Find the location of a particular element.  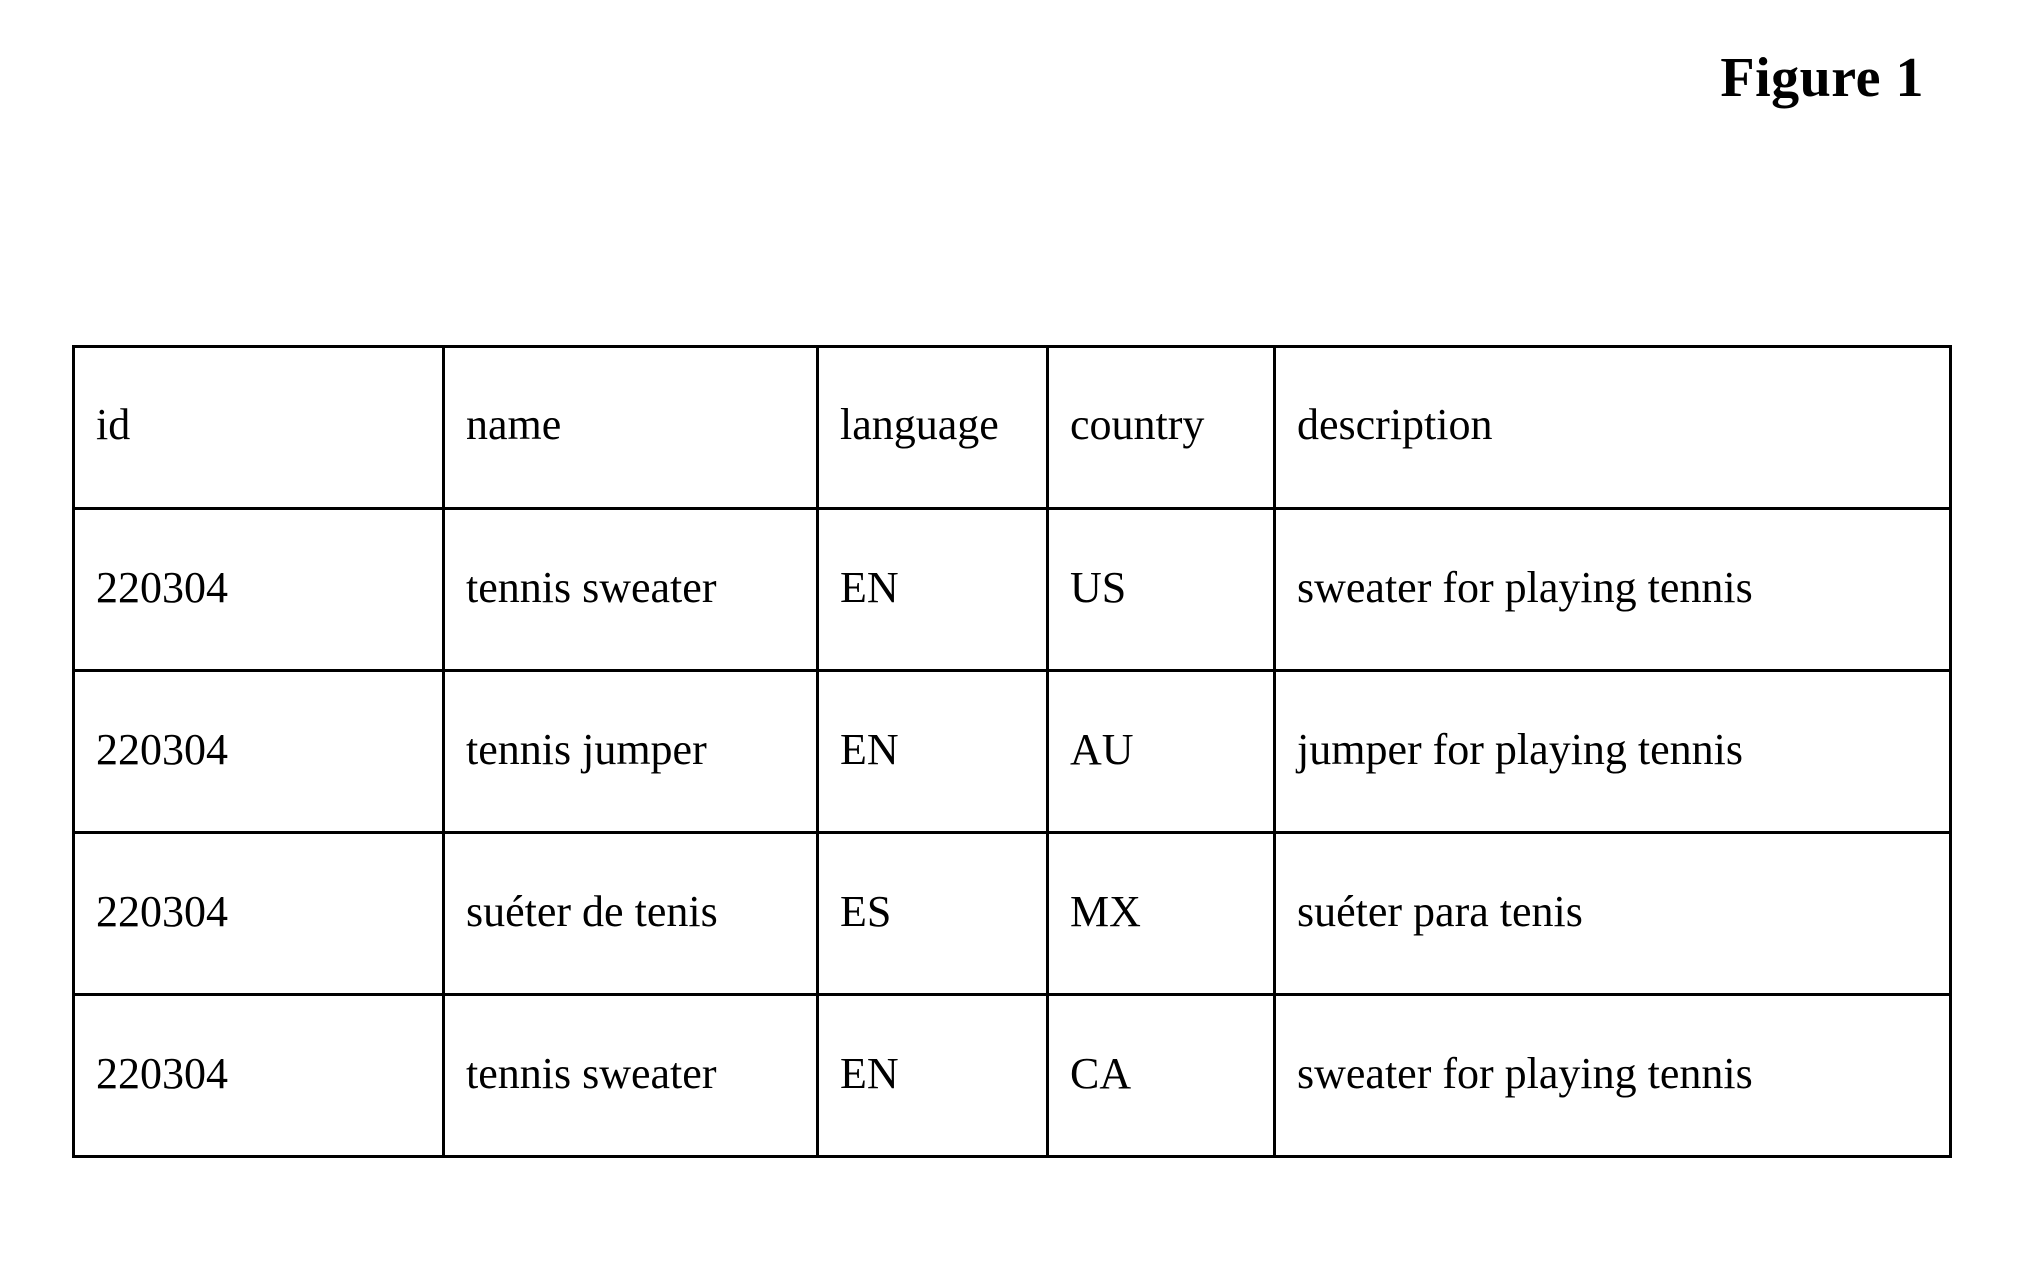

cell-country: US is located at coordinates (1161, 589).